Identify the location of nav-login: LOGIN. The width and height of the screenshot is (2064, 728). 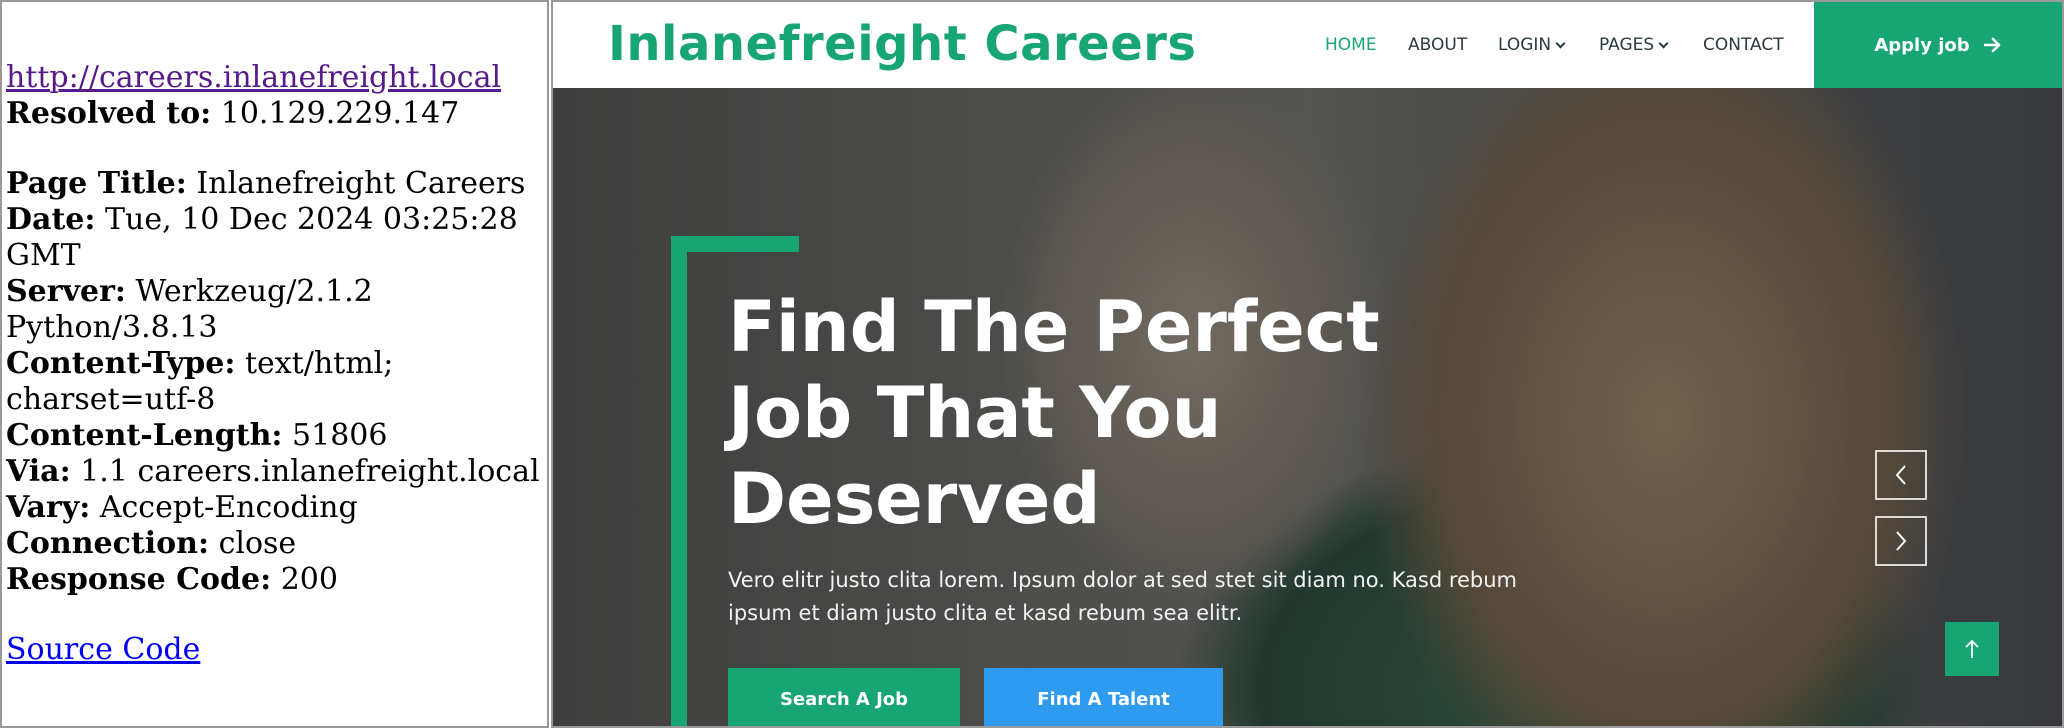
(1532, 45).